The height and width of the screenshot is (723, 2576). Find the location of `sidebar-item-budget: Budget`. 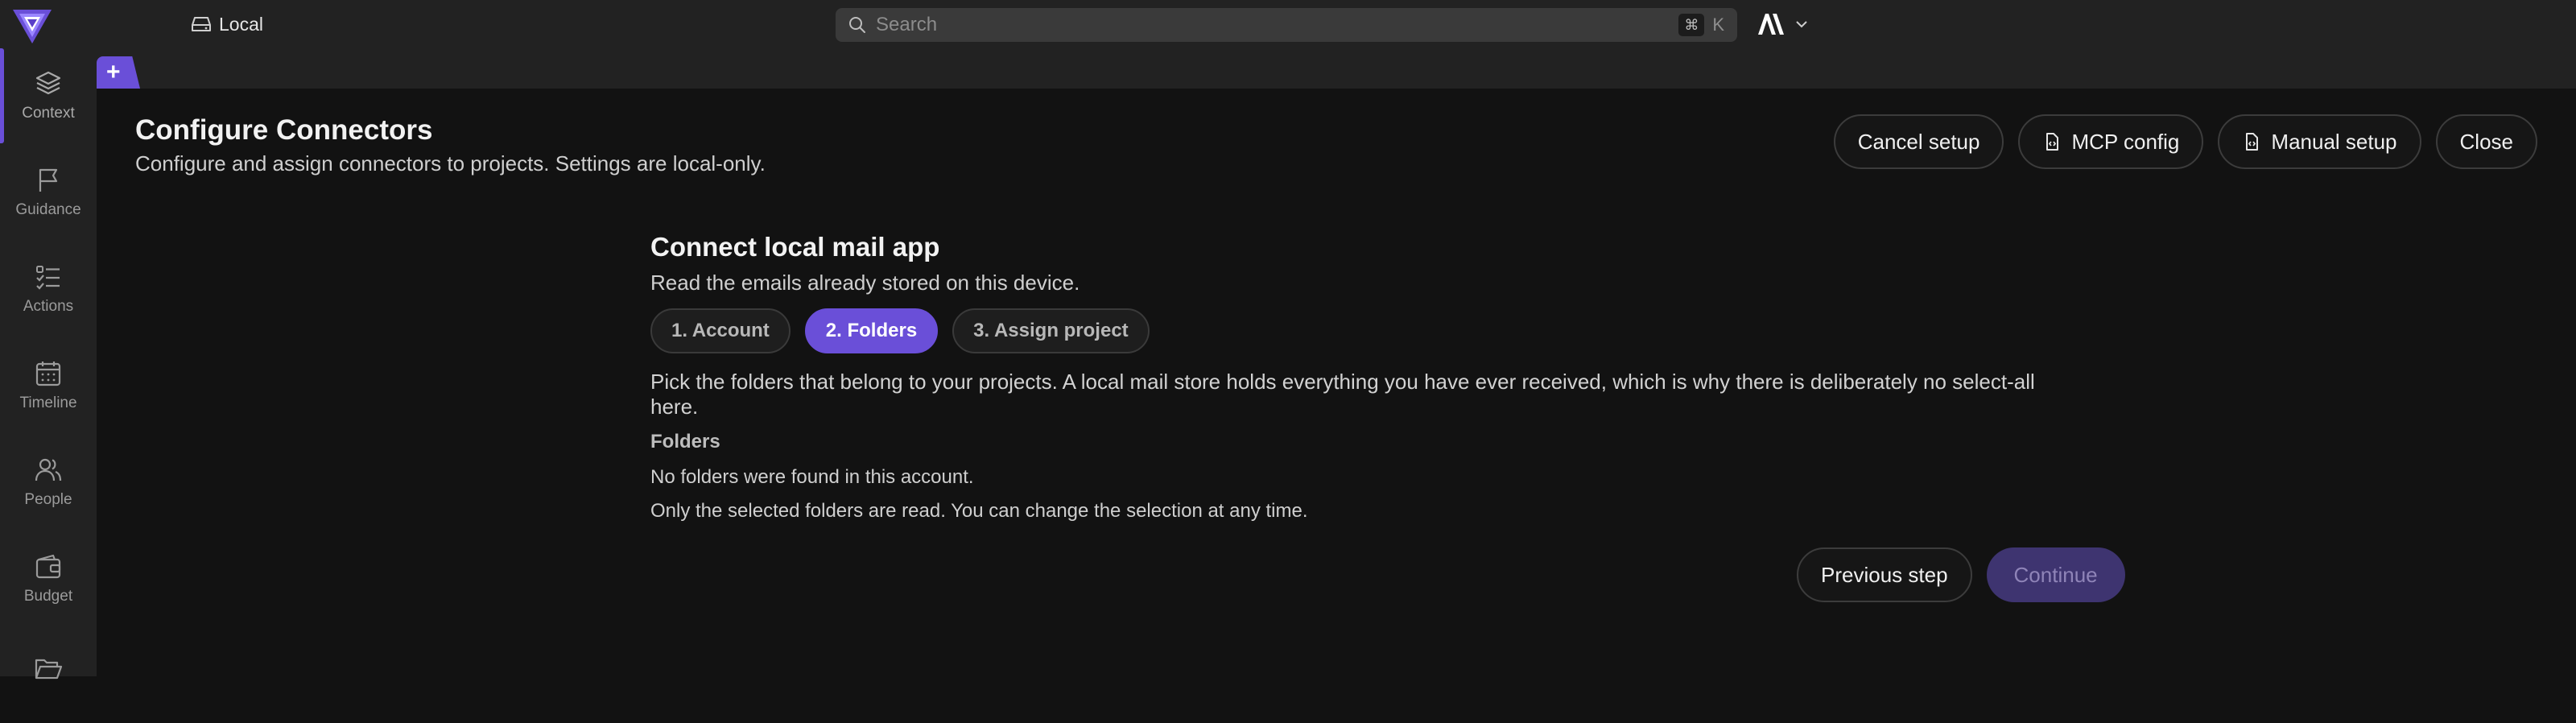

sidebar-item-budget: Budget is located at coordinates (48, 578).